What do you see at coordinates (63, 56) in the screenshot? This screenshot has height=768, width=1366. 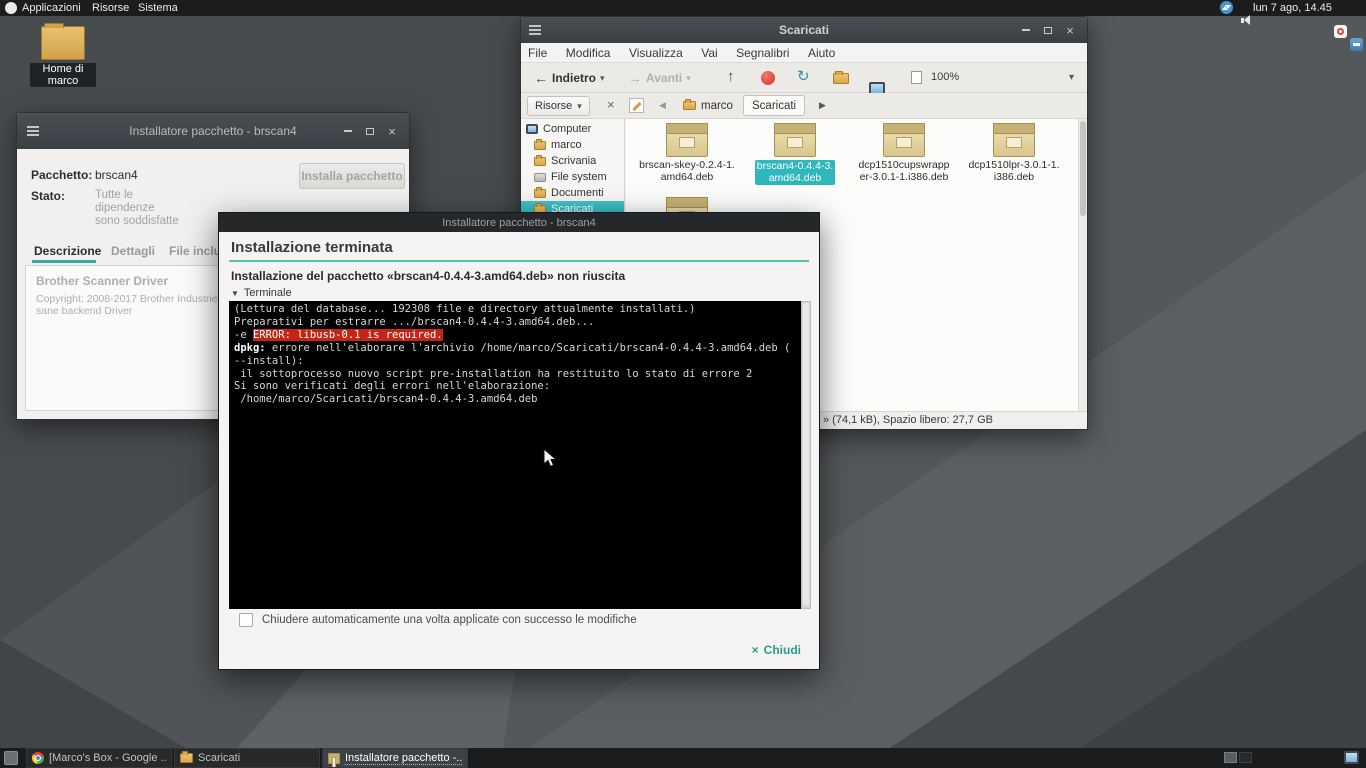 I see `desktop-home-folder: Home di marco` at bounding box center [63, 56].